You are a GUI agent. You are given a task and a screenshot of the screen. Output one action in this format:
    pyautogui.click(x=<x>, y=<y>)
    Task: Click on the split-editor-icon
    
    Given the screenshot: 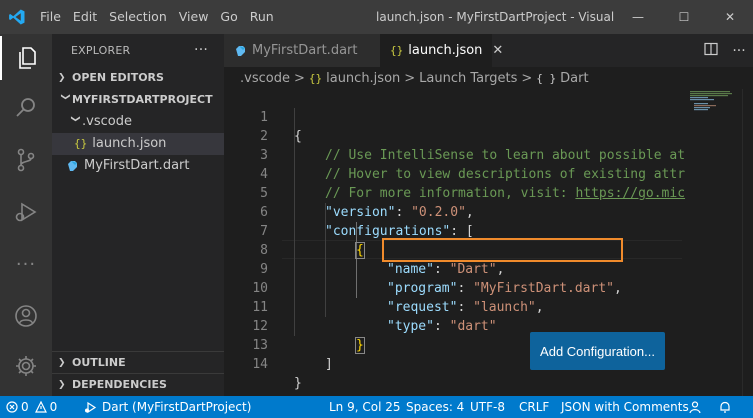 What is the action you would take?
    pyautogui.click(x=711, y=51)
    